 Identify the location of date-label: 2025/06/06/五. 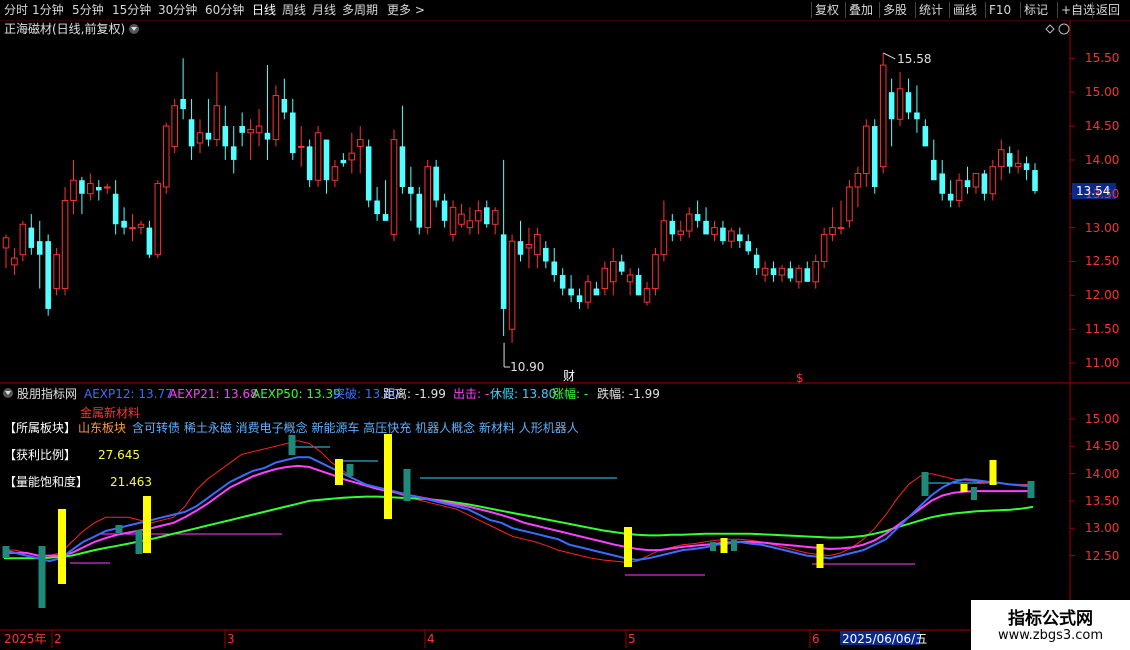
(885, 639).